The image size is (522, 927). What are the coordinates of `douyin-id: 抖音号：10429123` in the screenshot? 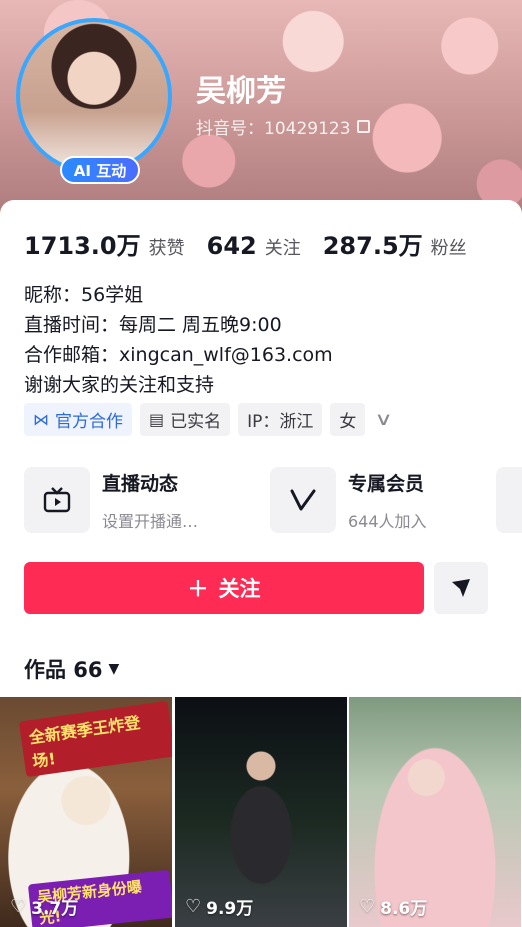 It's located at (283, 126).